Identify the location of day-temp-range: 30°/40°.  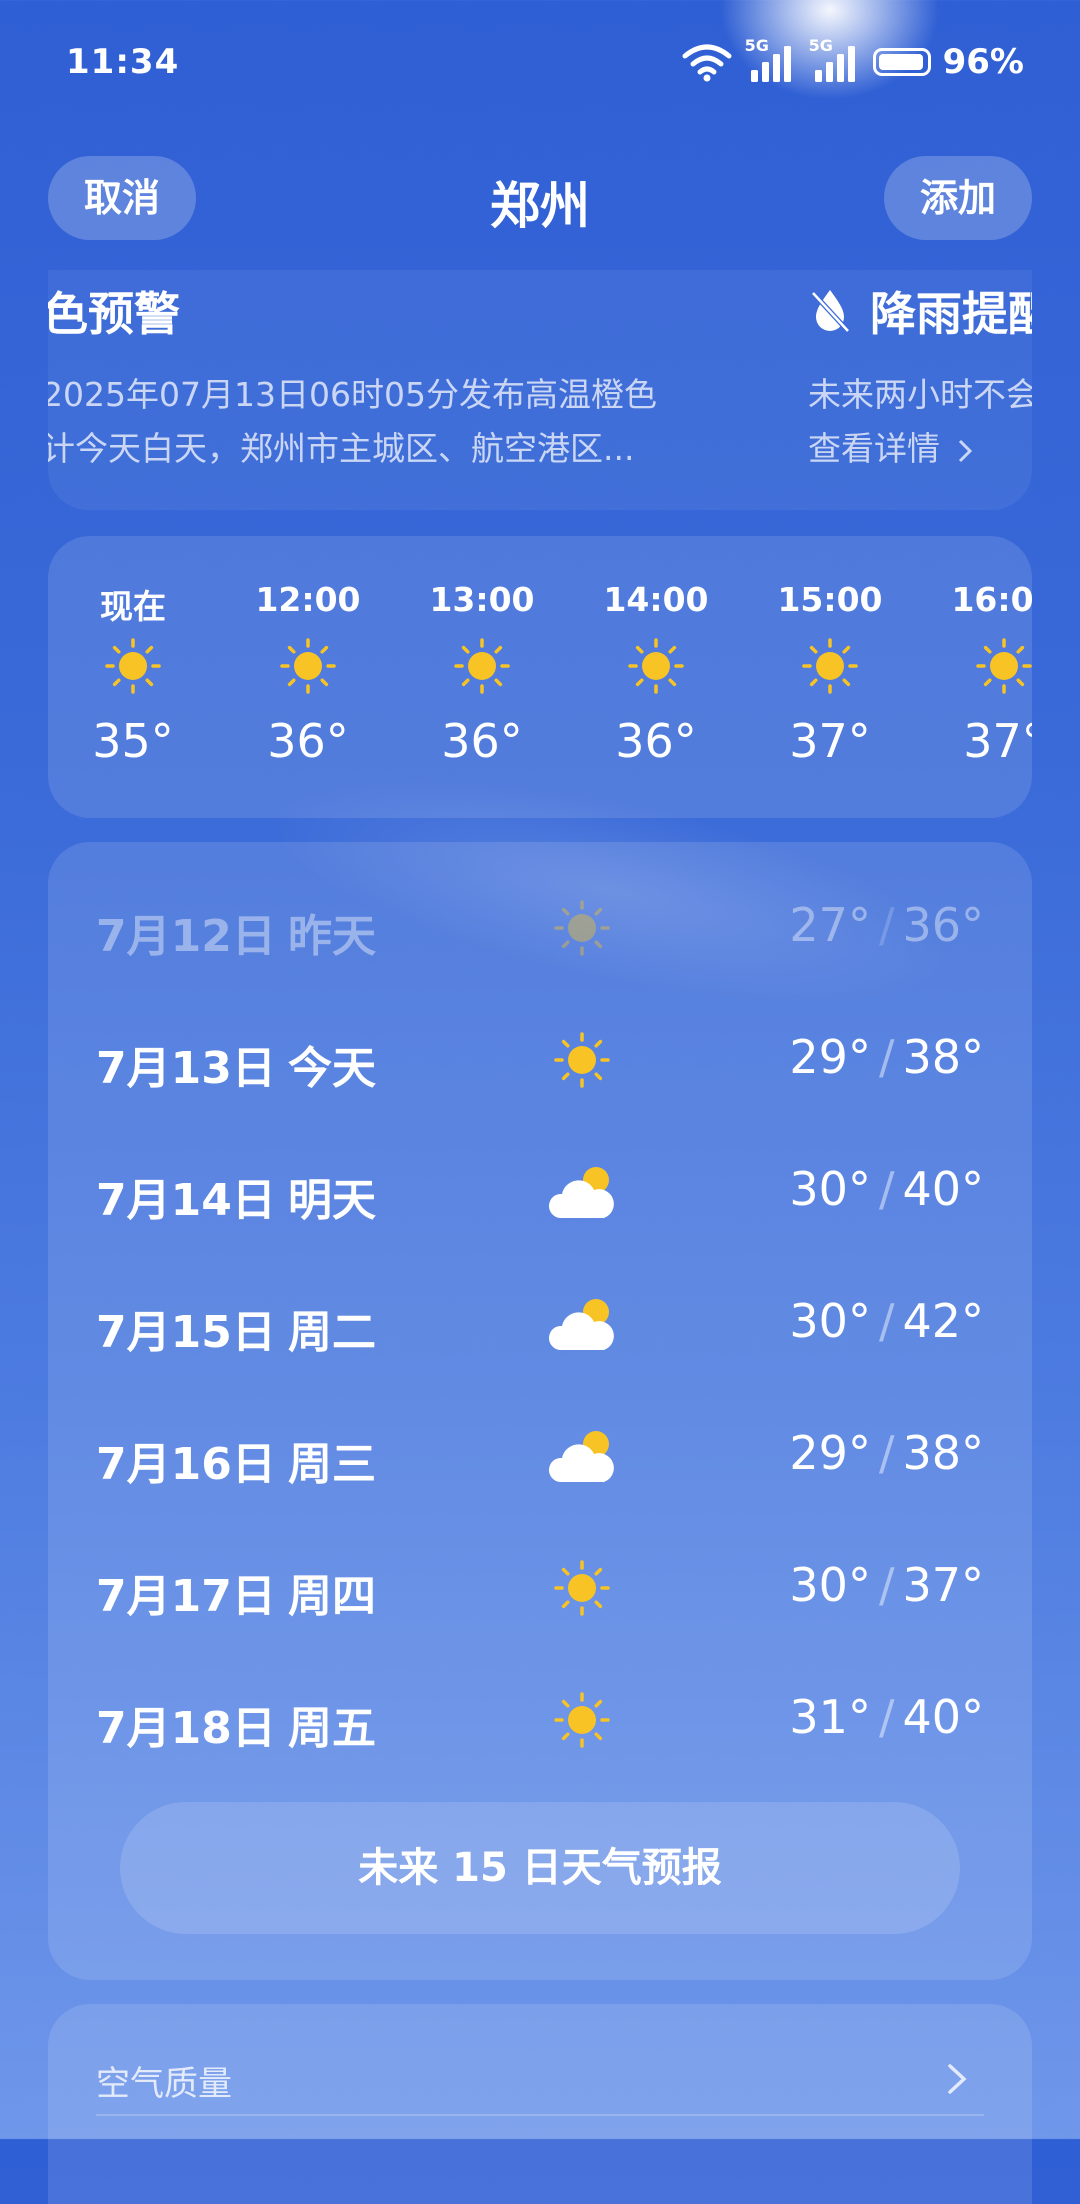
(886, 1189).